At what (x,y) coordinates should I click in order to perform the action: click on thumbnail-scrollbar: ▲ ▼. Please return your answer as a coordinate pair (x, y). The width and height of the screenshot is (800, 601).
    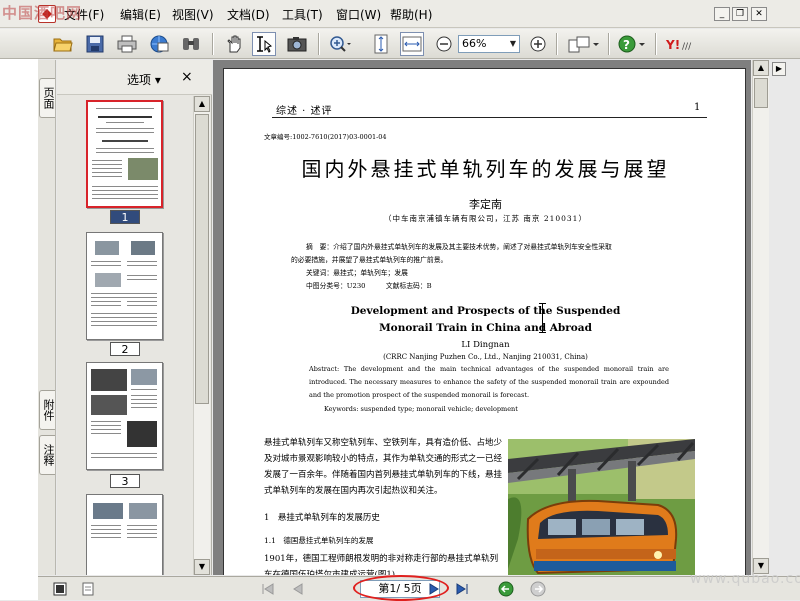
    Looking at the image, I should click on (201, 335).